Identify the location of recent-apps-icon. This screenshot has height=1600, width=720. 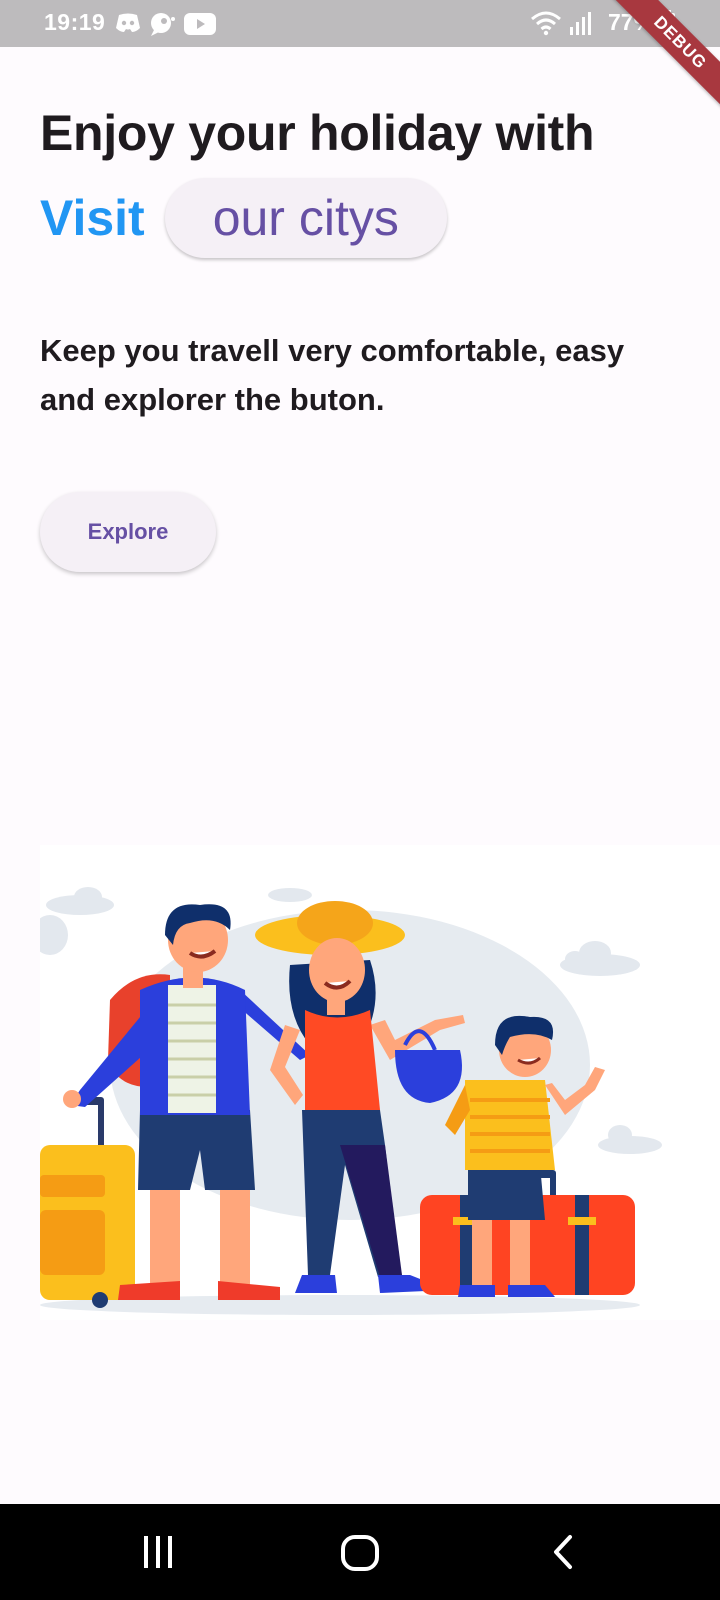
(158, 1554).